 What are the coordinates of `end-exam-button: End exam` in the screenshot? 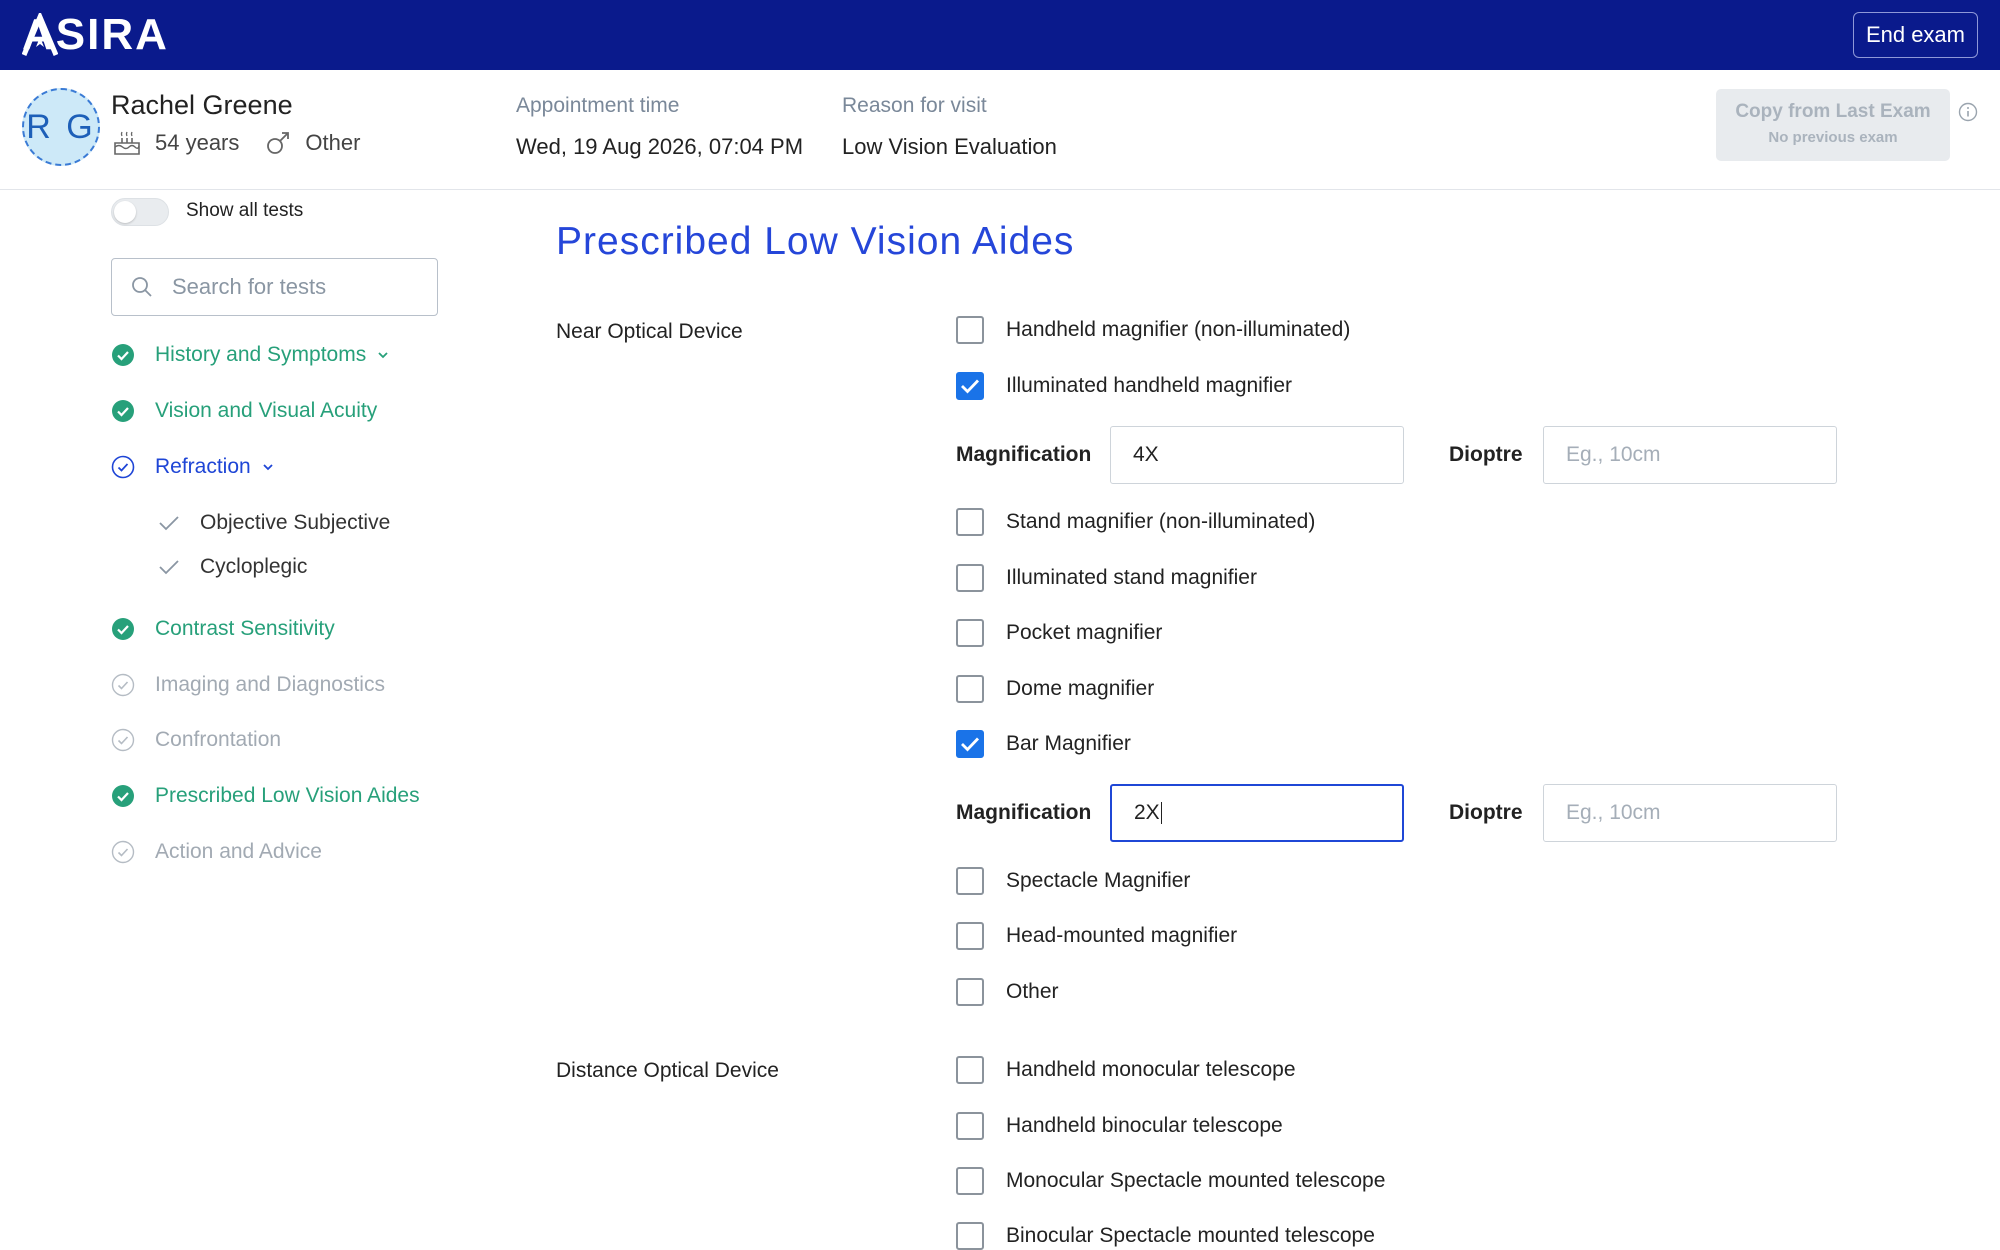 It's located at (1915, 35).